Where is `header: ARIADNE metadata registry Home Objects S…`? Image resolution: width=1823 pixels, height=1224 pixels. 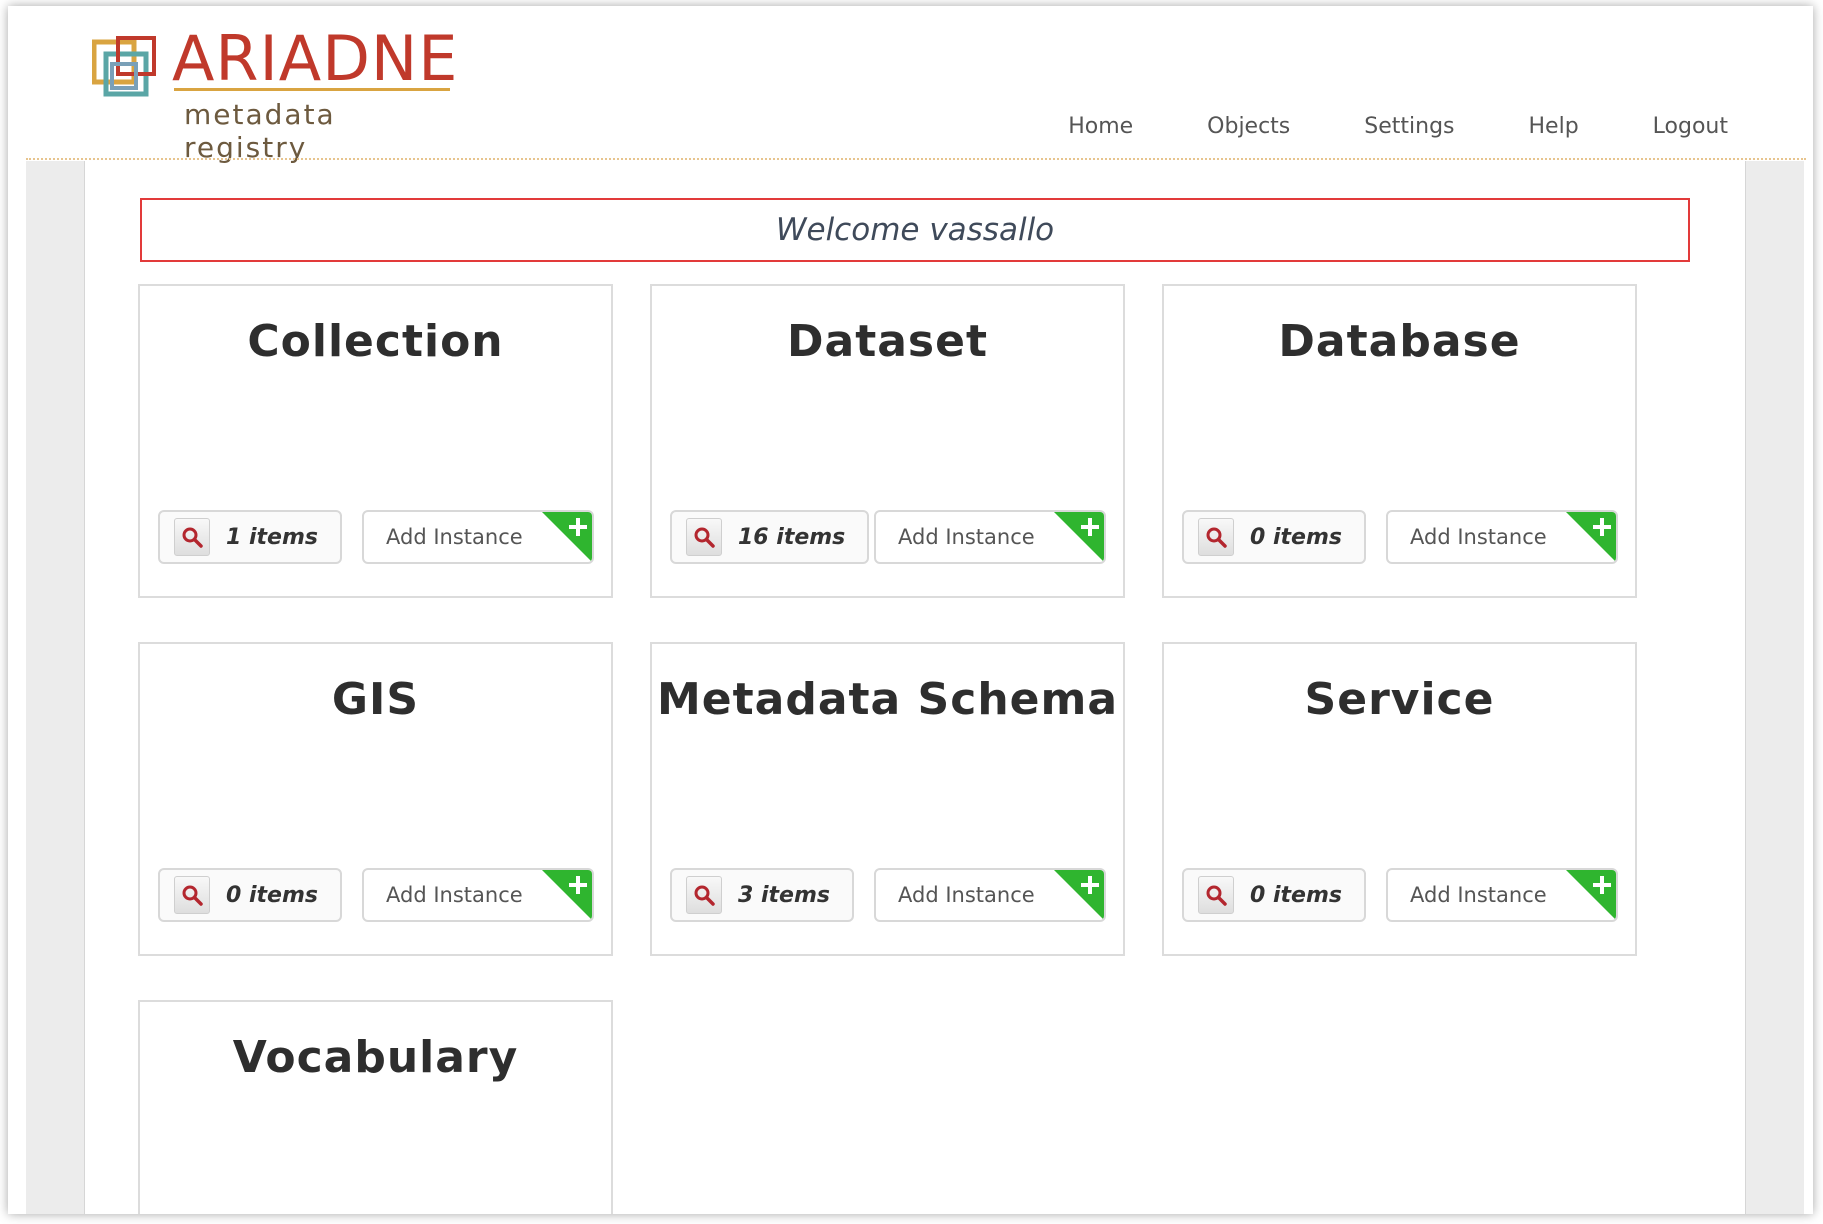 header: ARIADNE metadata registry Home Objects S… is located at coordinates (910, 85).